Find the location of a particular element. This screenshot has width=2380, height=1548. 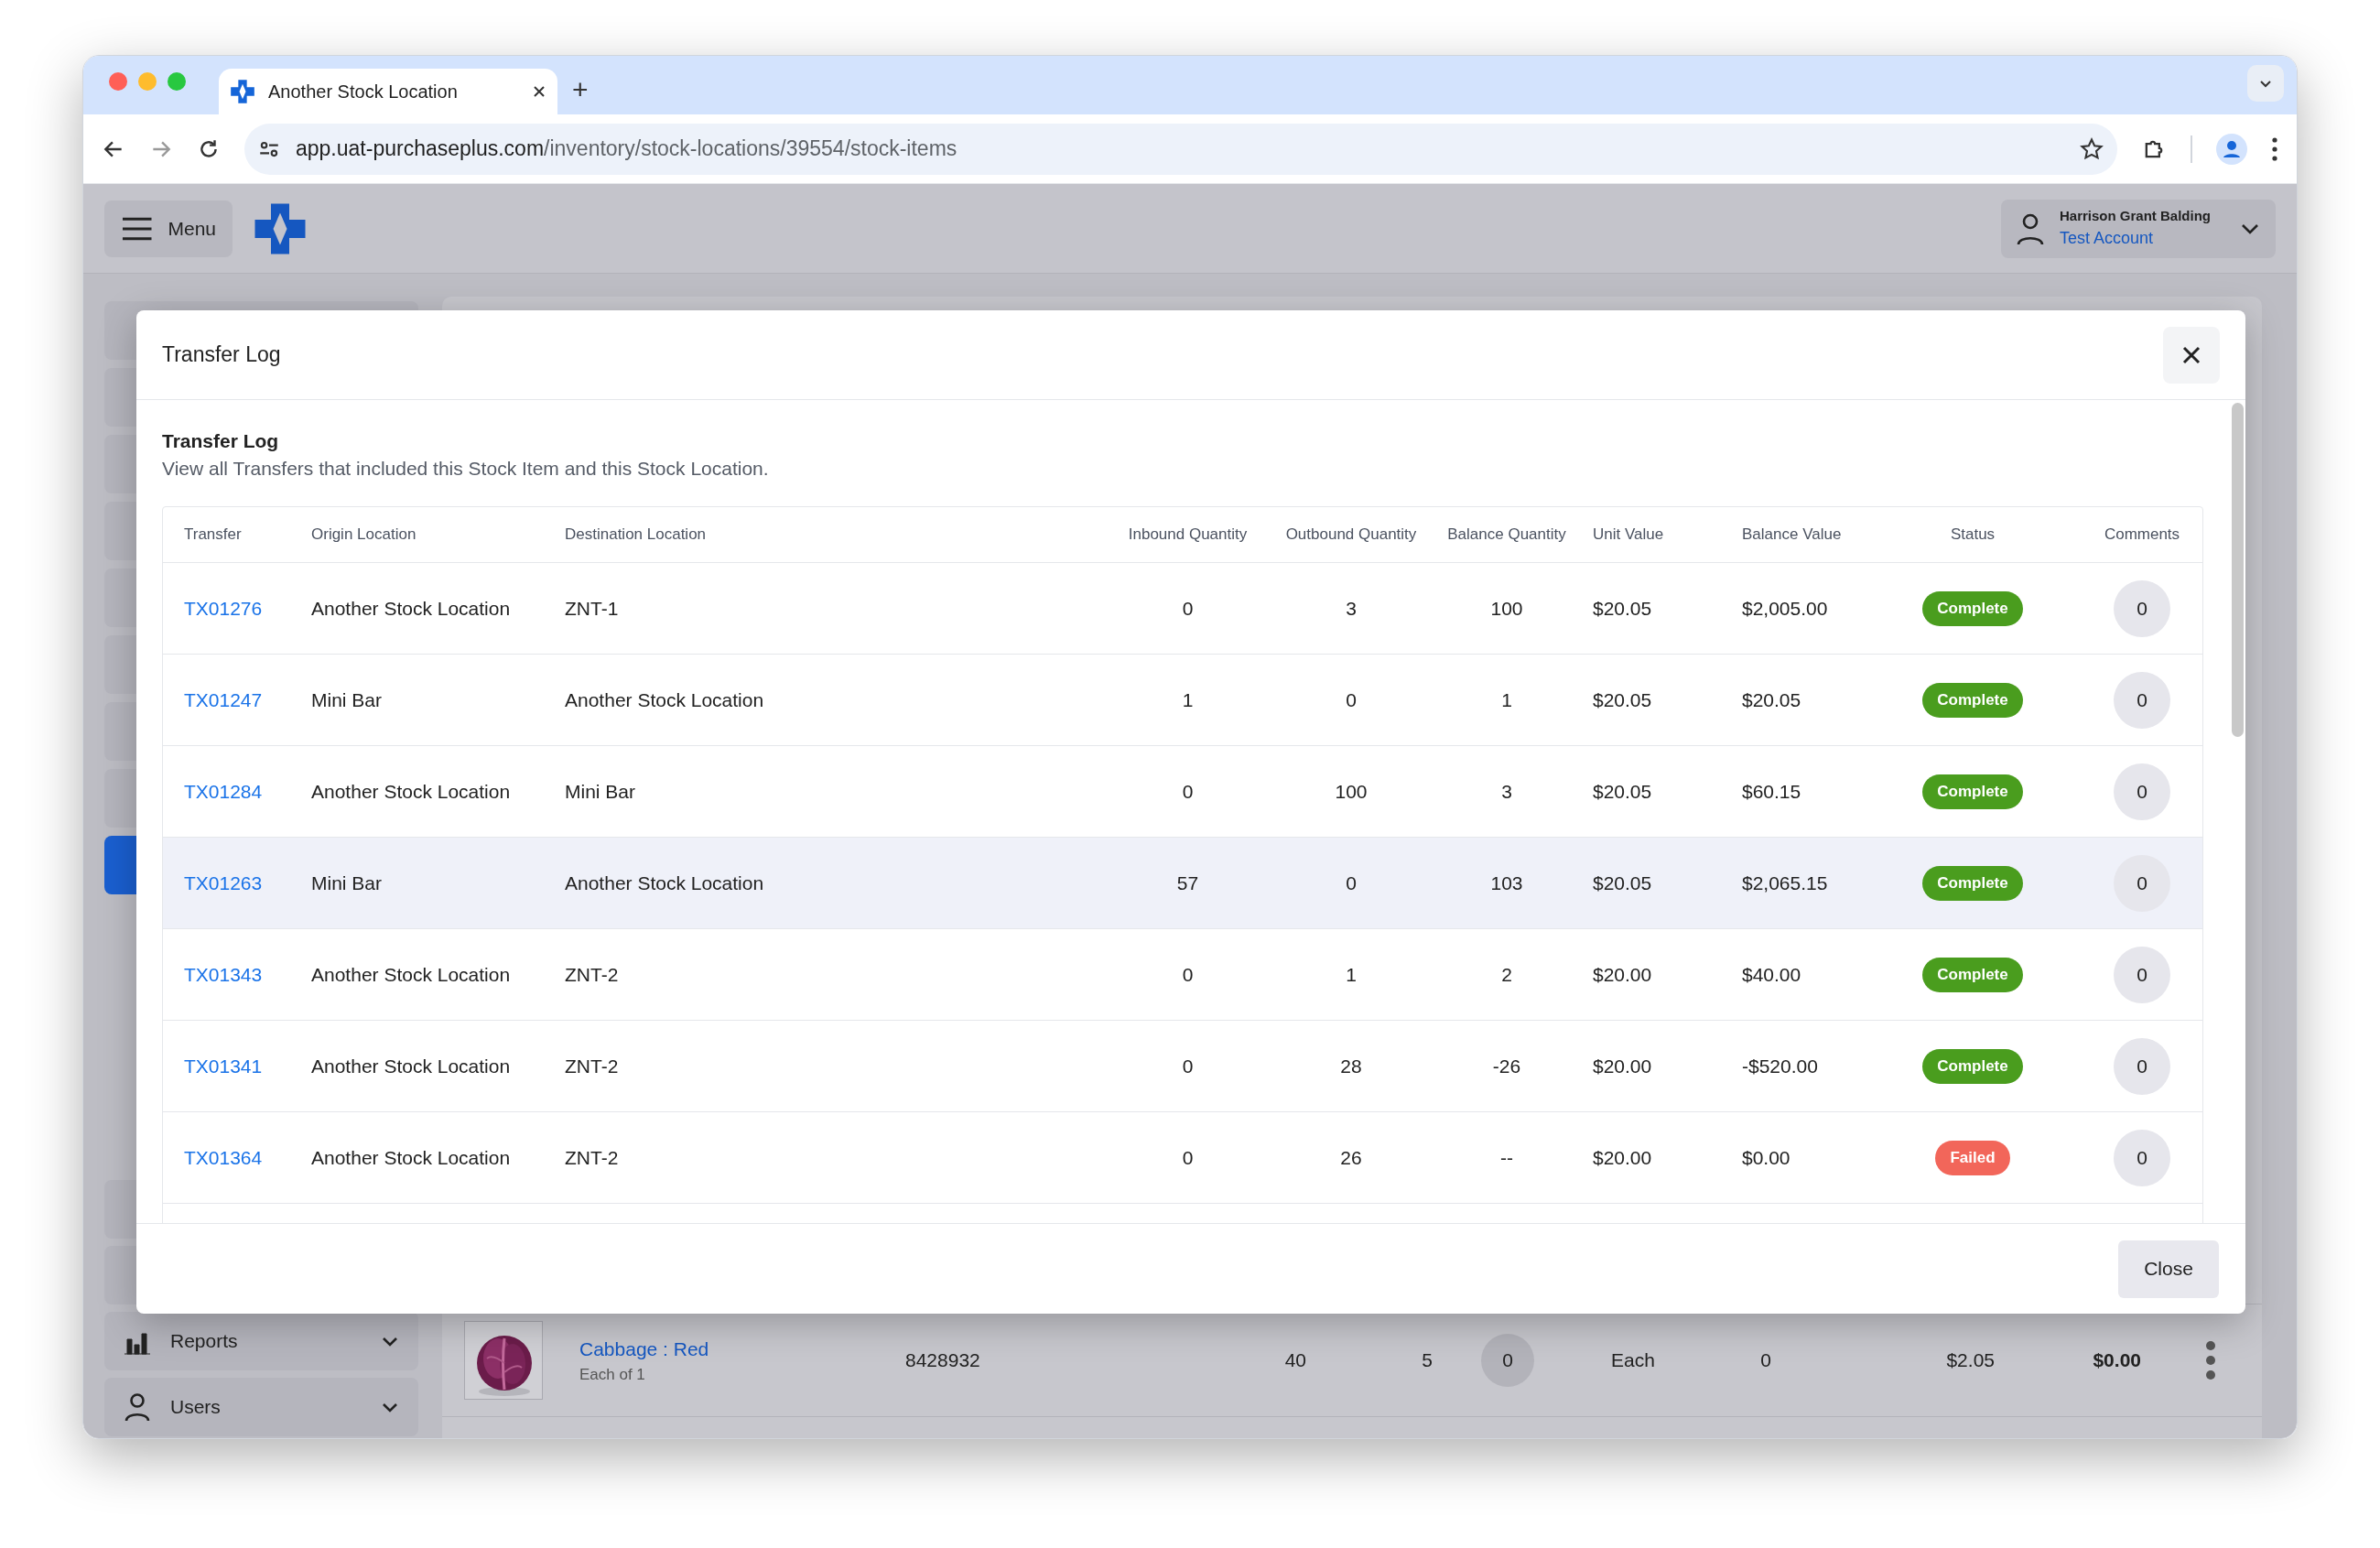

browser-tab: Another Stock Location is located at coordinates (388, 91).